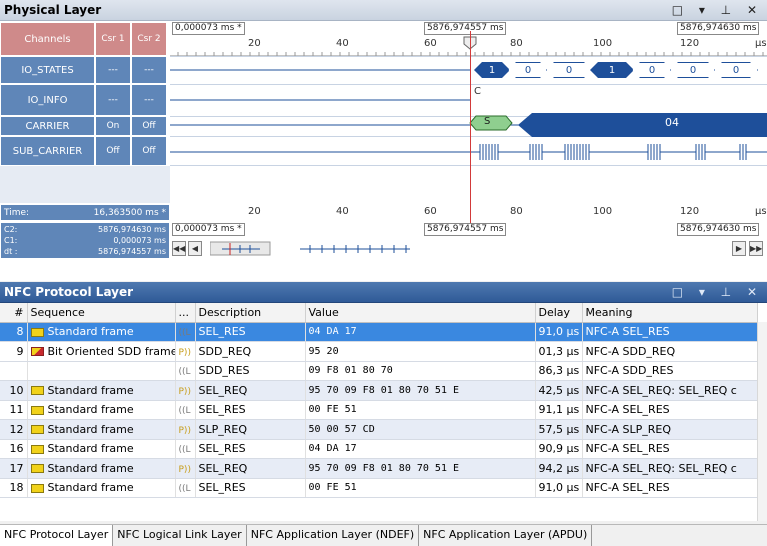  What do you see at coordinates (420, 429) in the screenshot?
I see `row-value: 50 00 57 CD` at bounding box center [420, 429].